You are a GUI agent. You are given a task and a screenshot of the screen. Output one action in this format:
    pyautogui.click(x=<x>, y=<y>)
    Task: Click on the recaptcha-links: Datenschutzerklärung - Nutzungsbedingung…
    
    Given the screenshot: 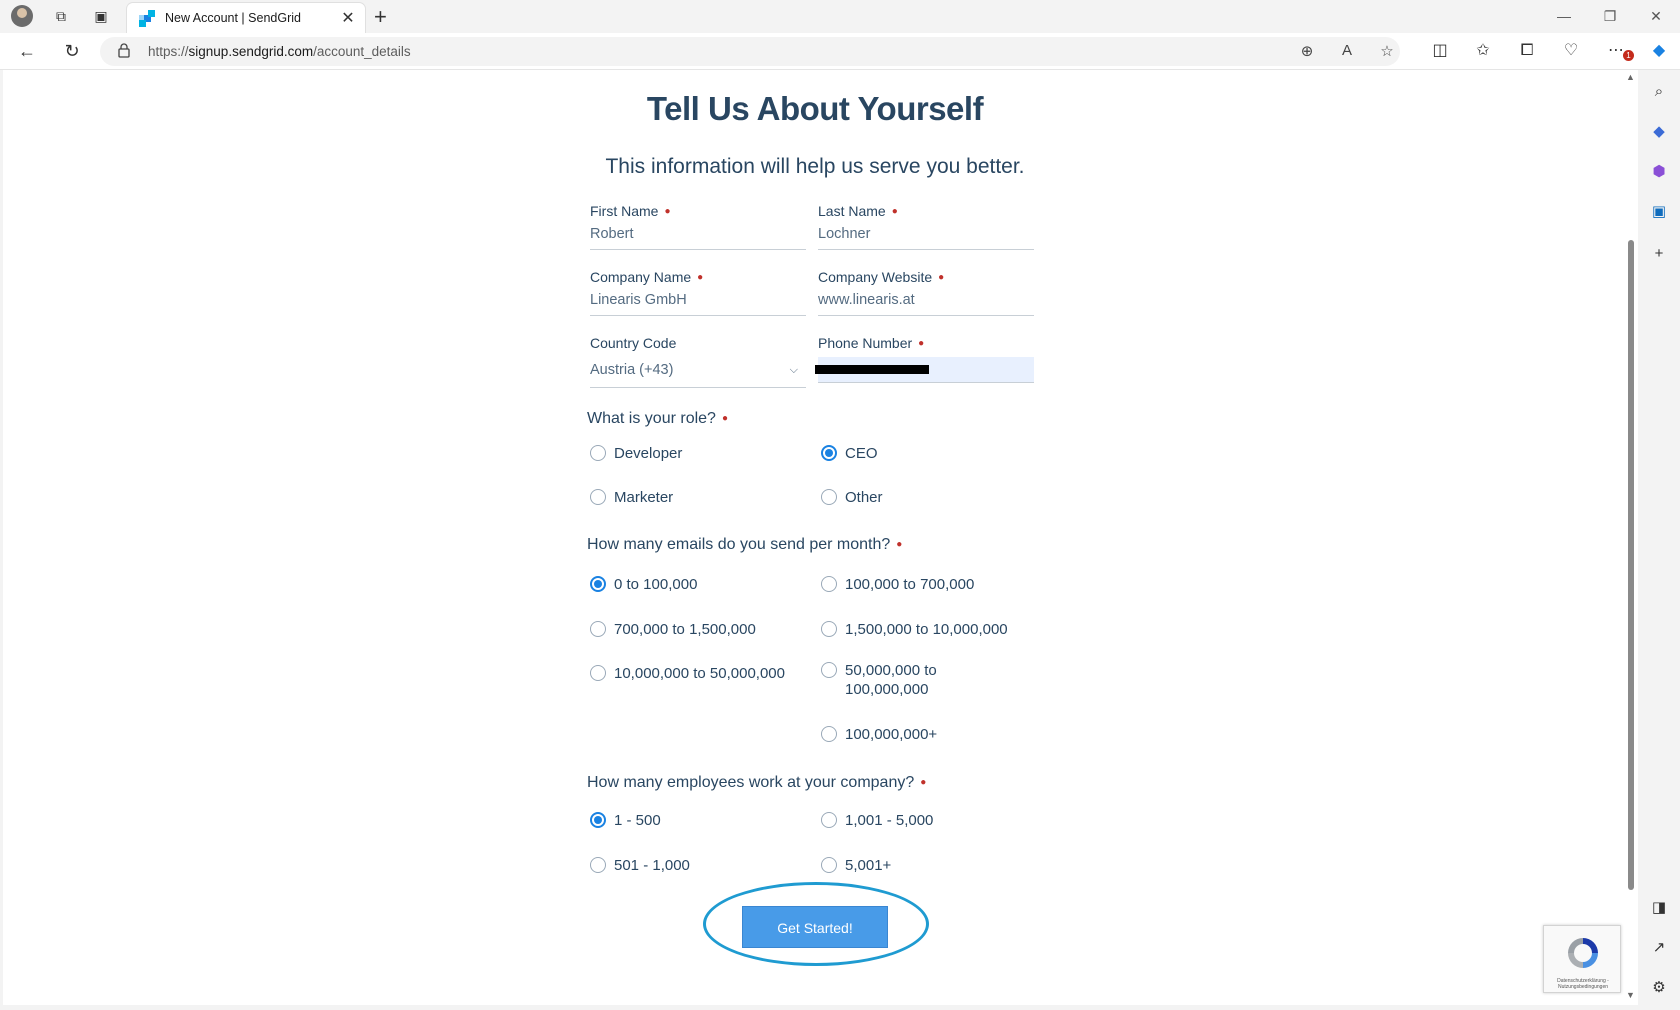 What is the action you would take?
    pyautogui.click(x=1583, y=984)
    